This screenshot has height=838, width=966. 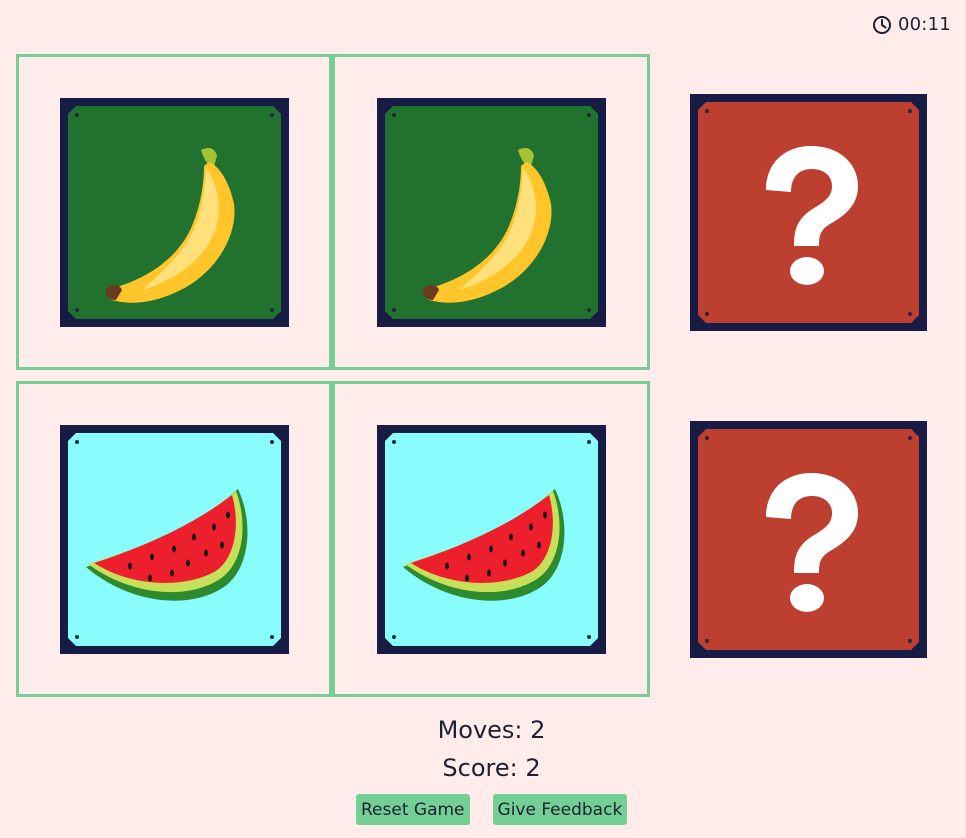 I want to click on card-4-watermelon, so click(x=174, y=539).